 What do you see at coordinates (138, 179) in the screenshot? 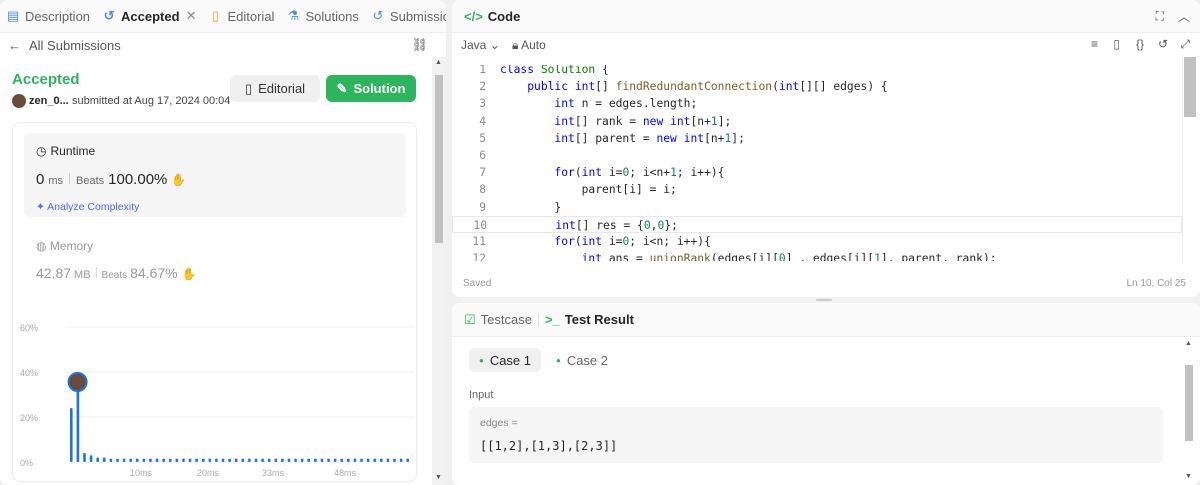
I see `runtime-beats: 100.00%` at bounding box center [138, 179].